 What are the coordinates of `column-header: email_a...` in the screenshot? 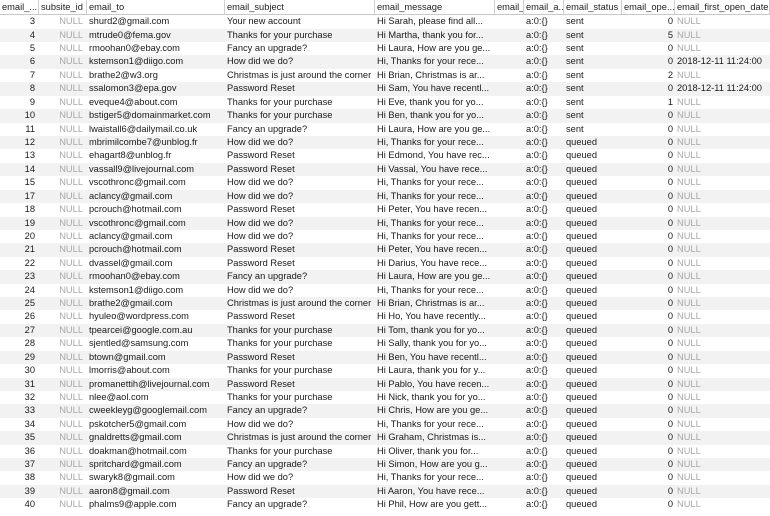 It's located at (544, 7).